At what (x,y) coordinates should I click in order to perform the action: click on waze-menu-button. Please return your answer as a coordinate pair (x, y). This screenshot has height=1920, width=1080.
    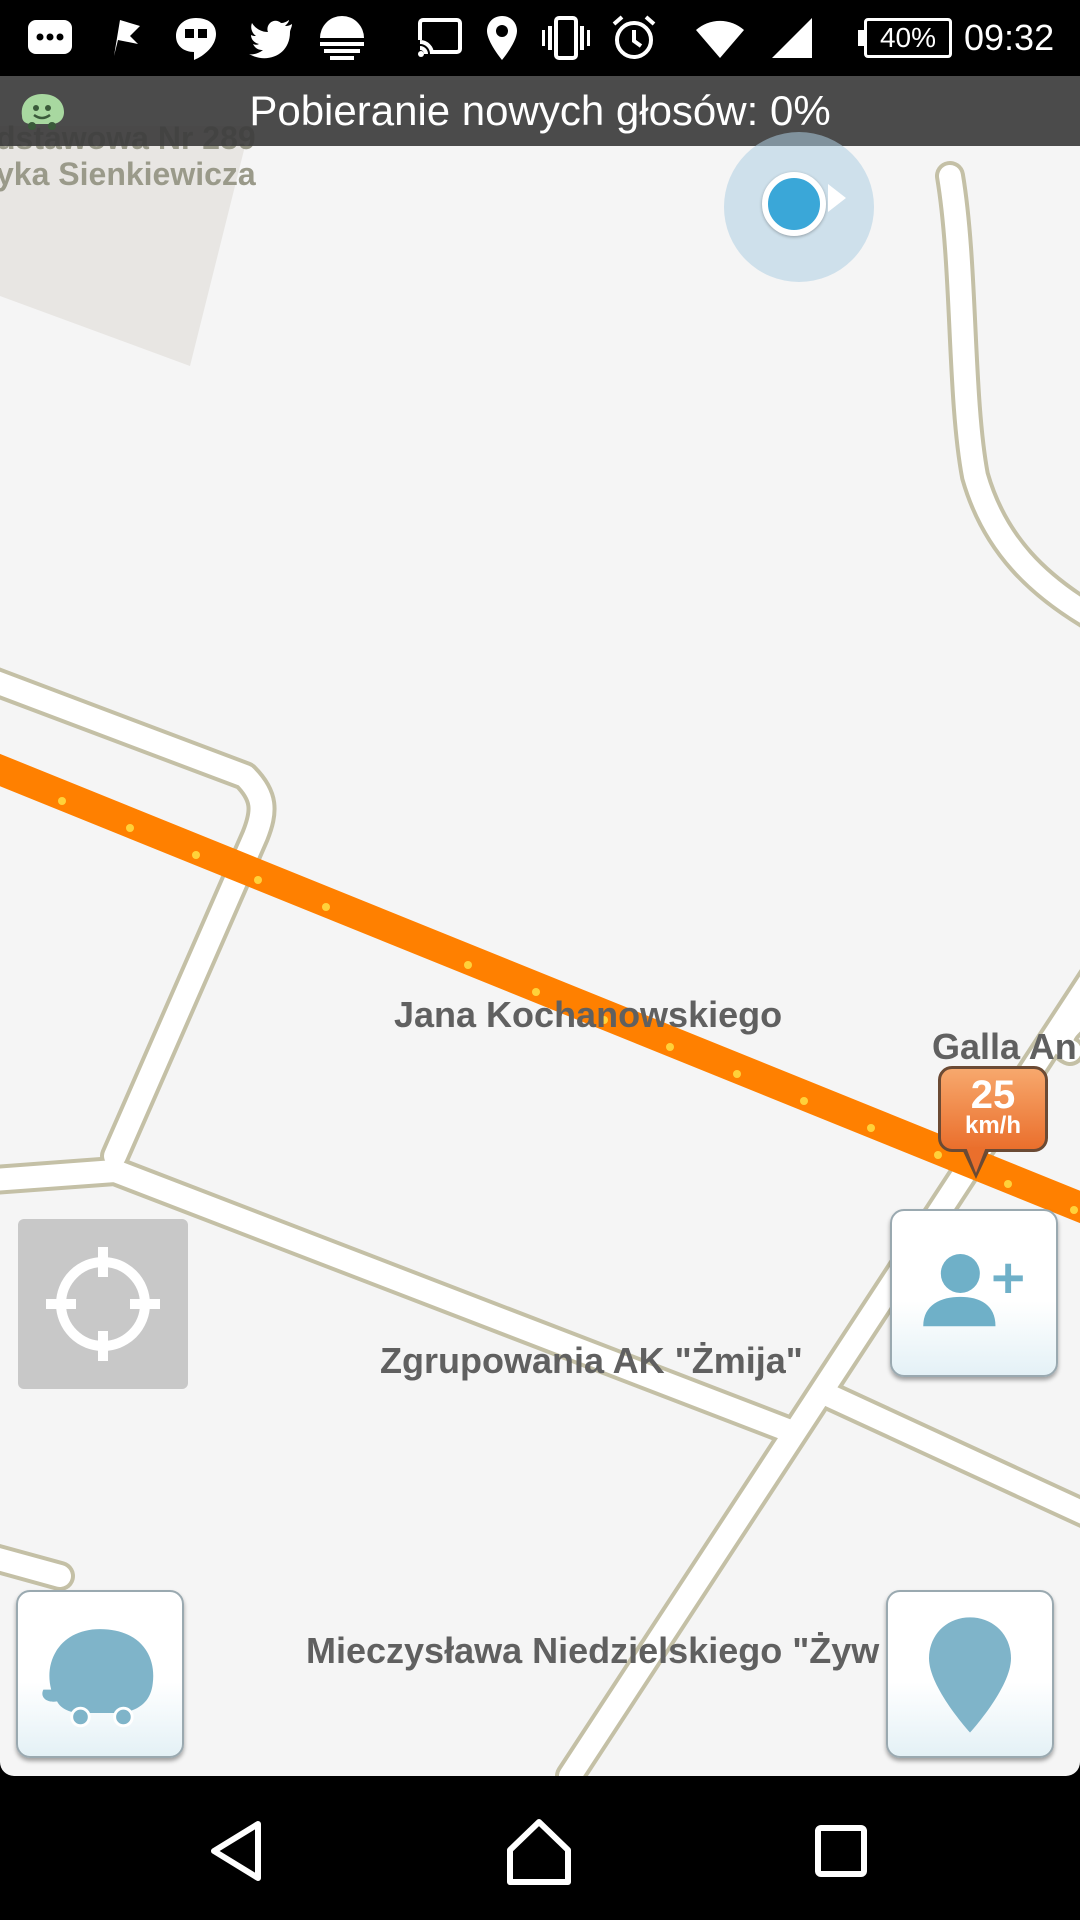
    Looking at the image, I should click on (100, 1674).